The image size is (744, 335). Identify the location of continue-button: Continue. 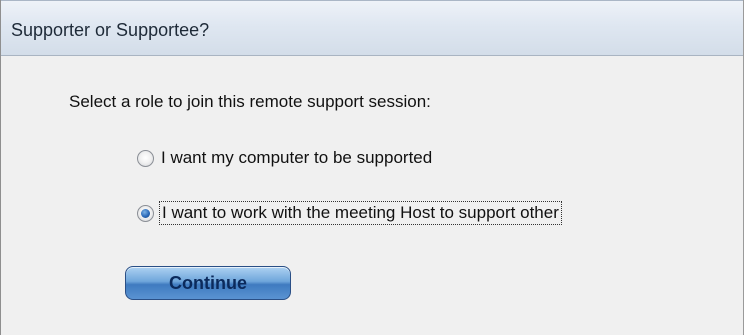
(208, 283).